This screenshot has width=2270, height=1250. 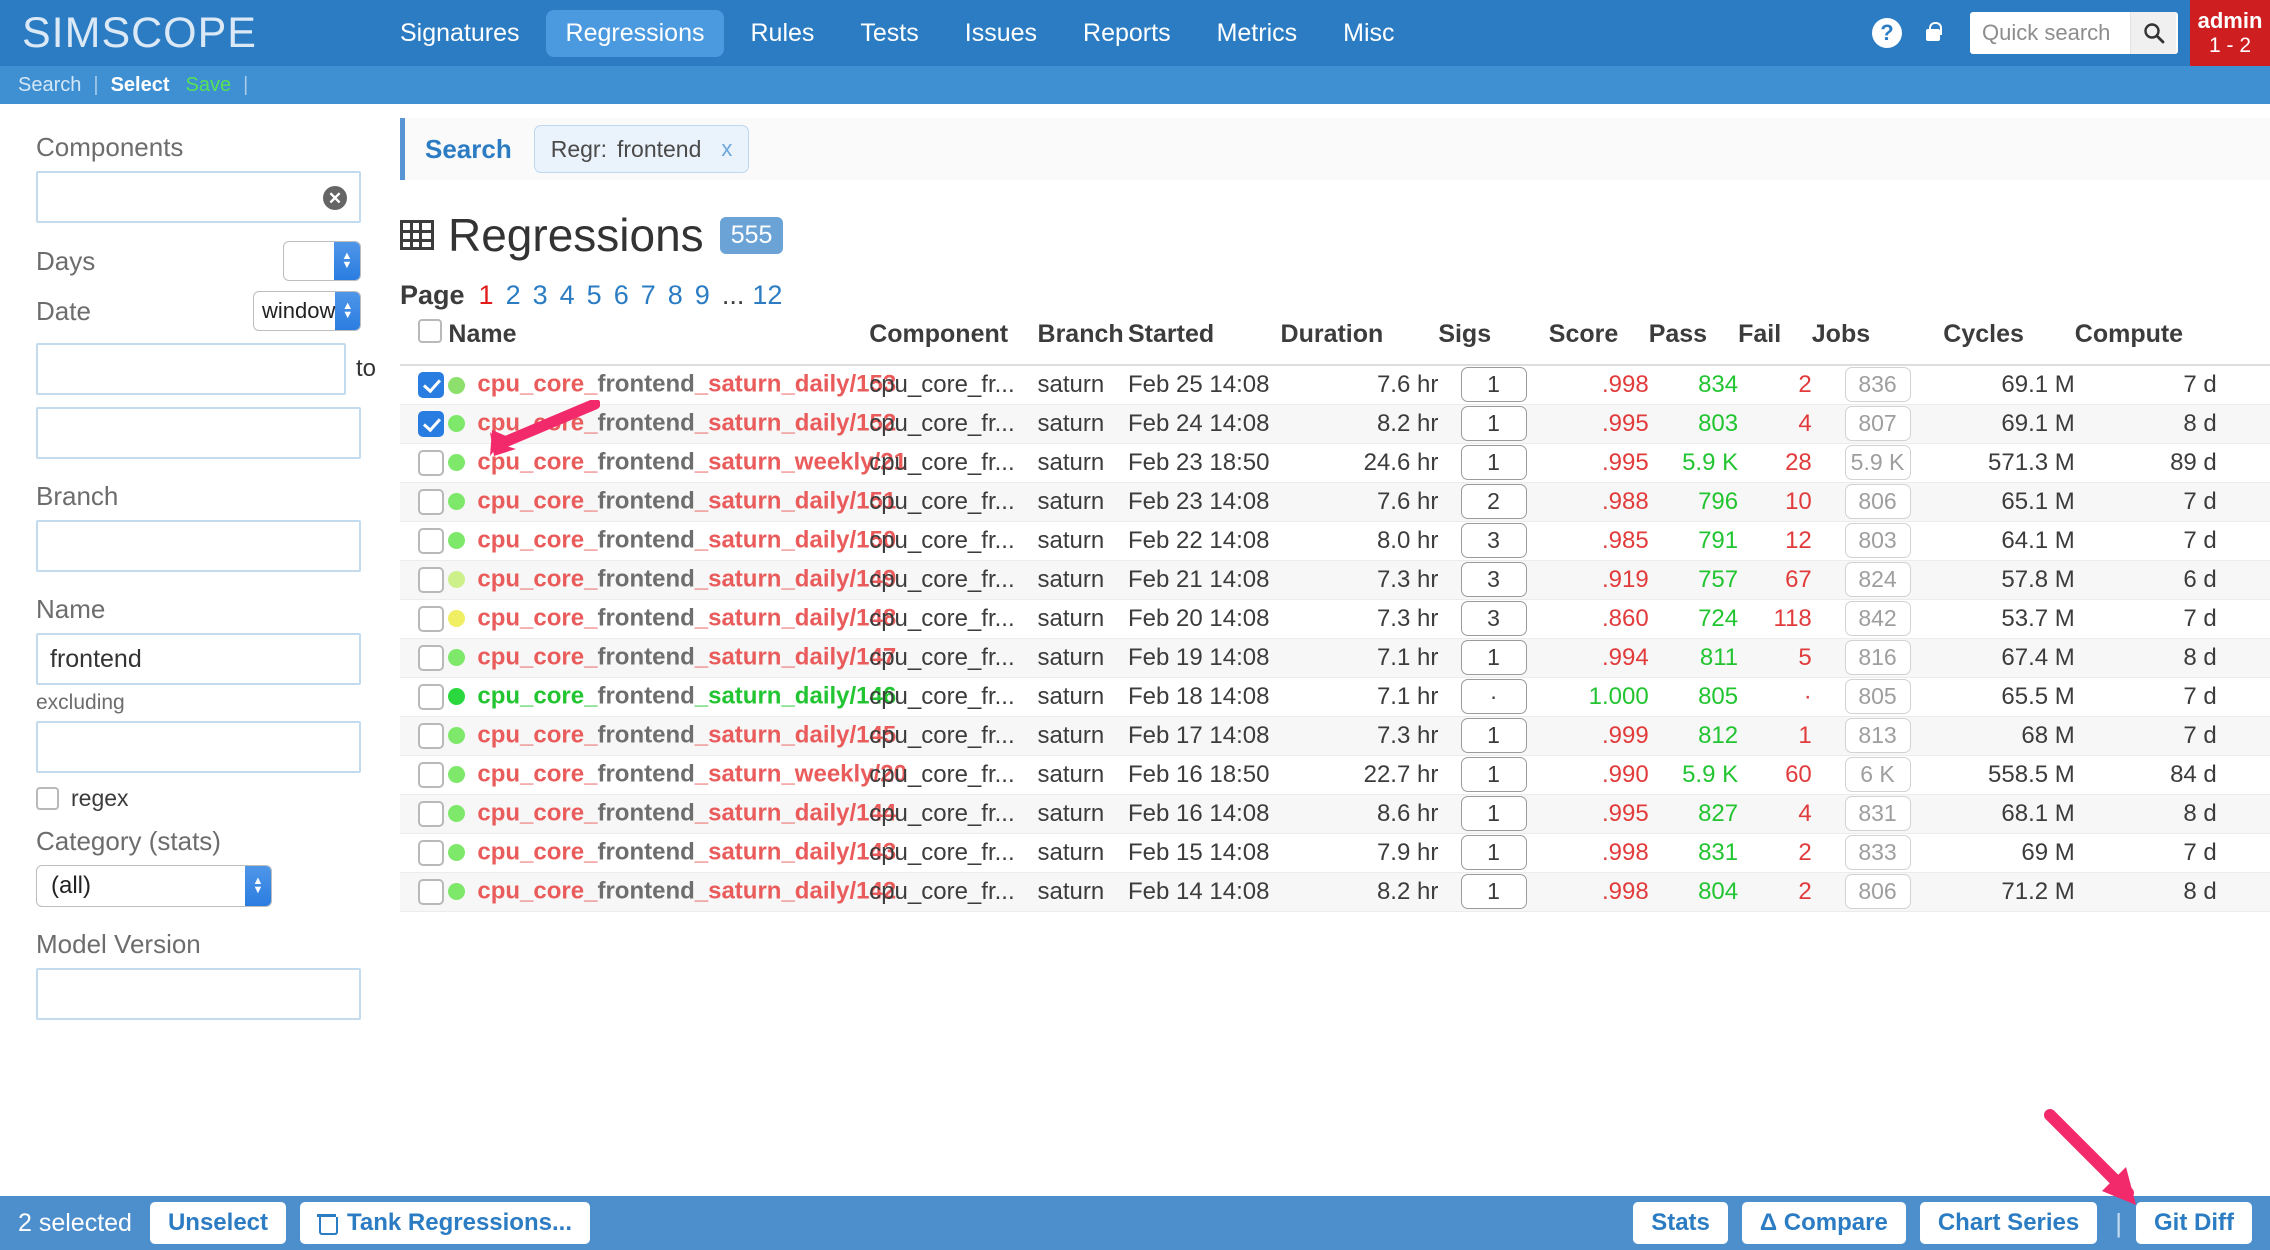 I want to click on git-diff-button: Git Diff, so click(x=2194, y=1223).